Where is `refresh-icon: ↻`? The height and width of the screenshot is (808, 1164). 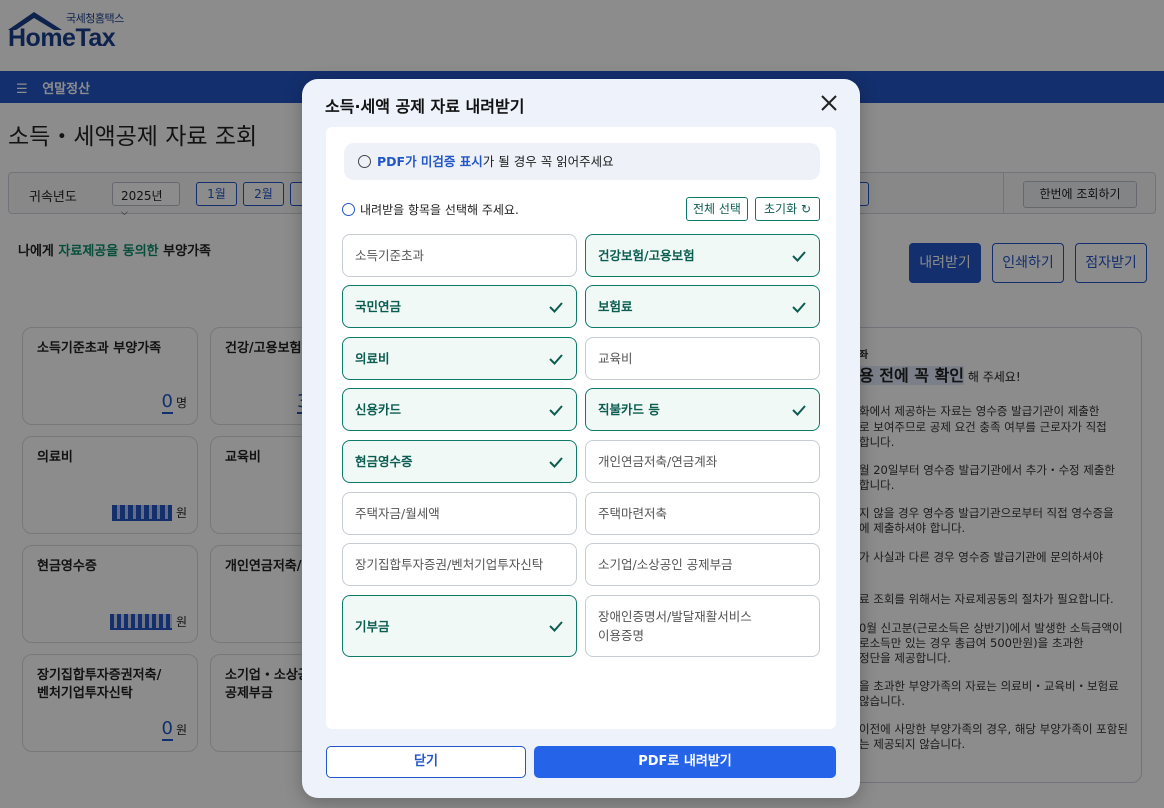
refresh-icon: ↻ is located at coordinates (805, 209).